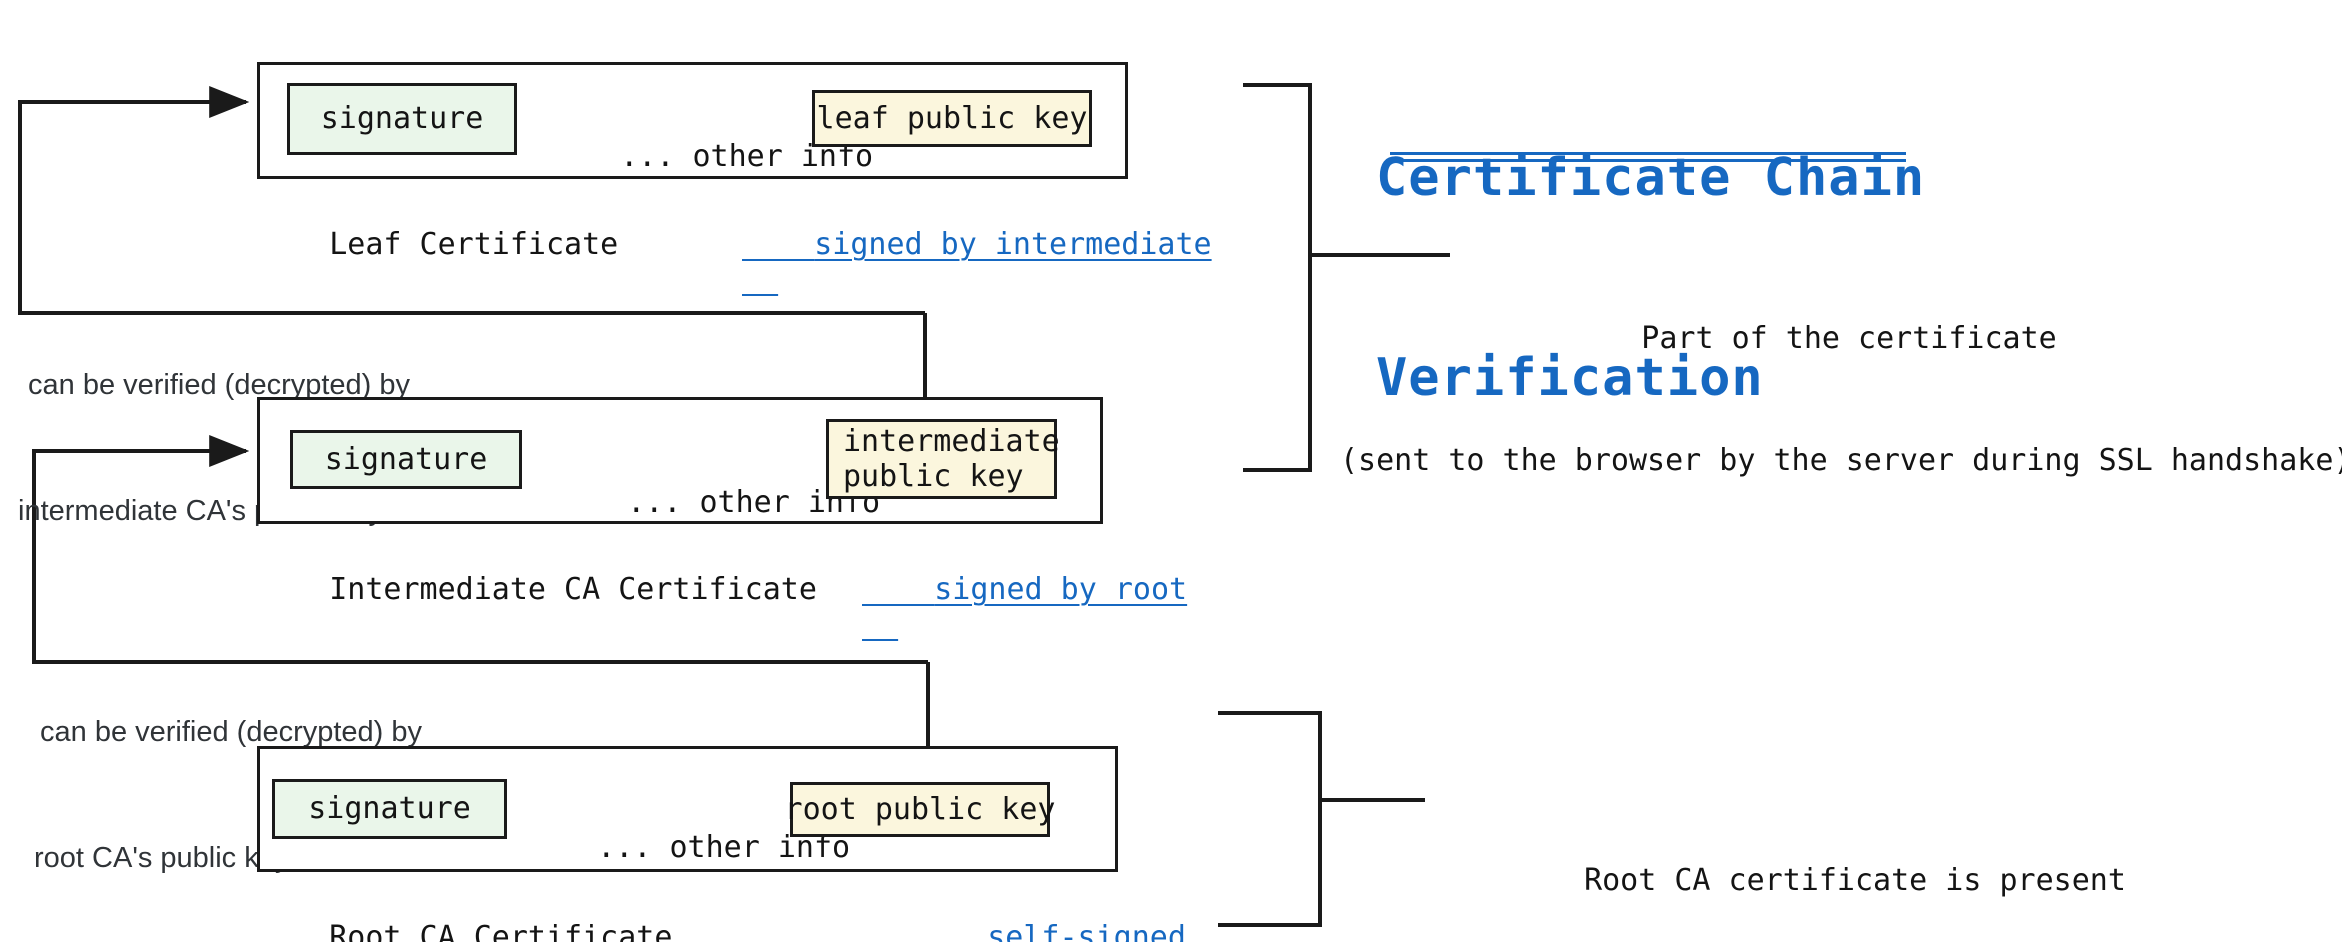 The width and height of the screenshot is (2342, 942). I want to click on intermediate-signature-label: signature, so click(406, 459).